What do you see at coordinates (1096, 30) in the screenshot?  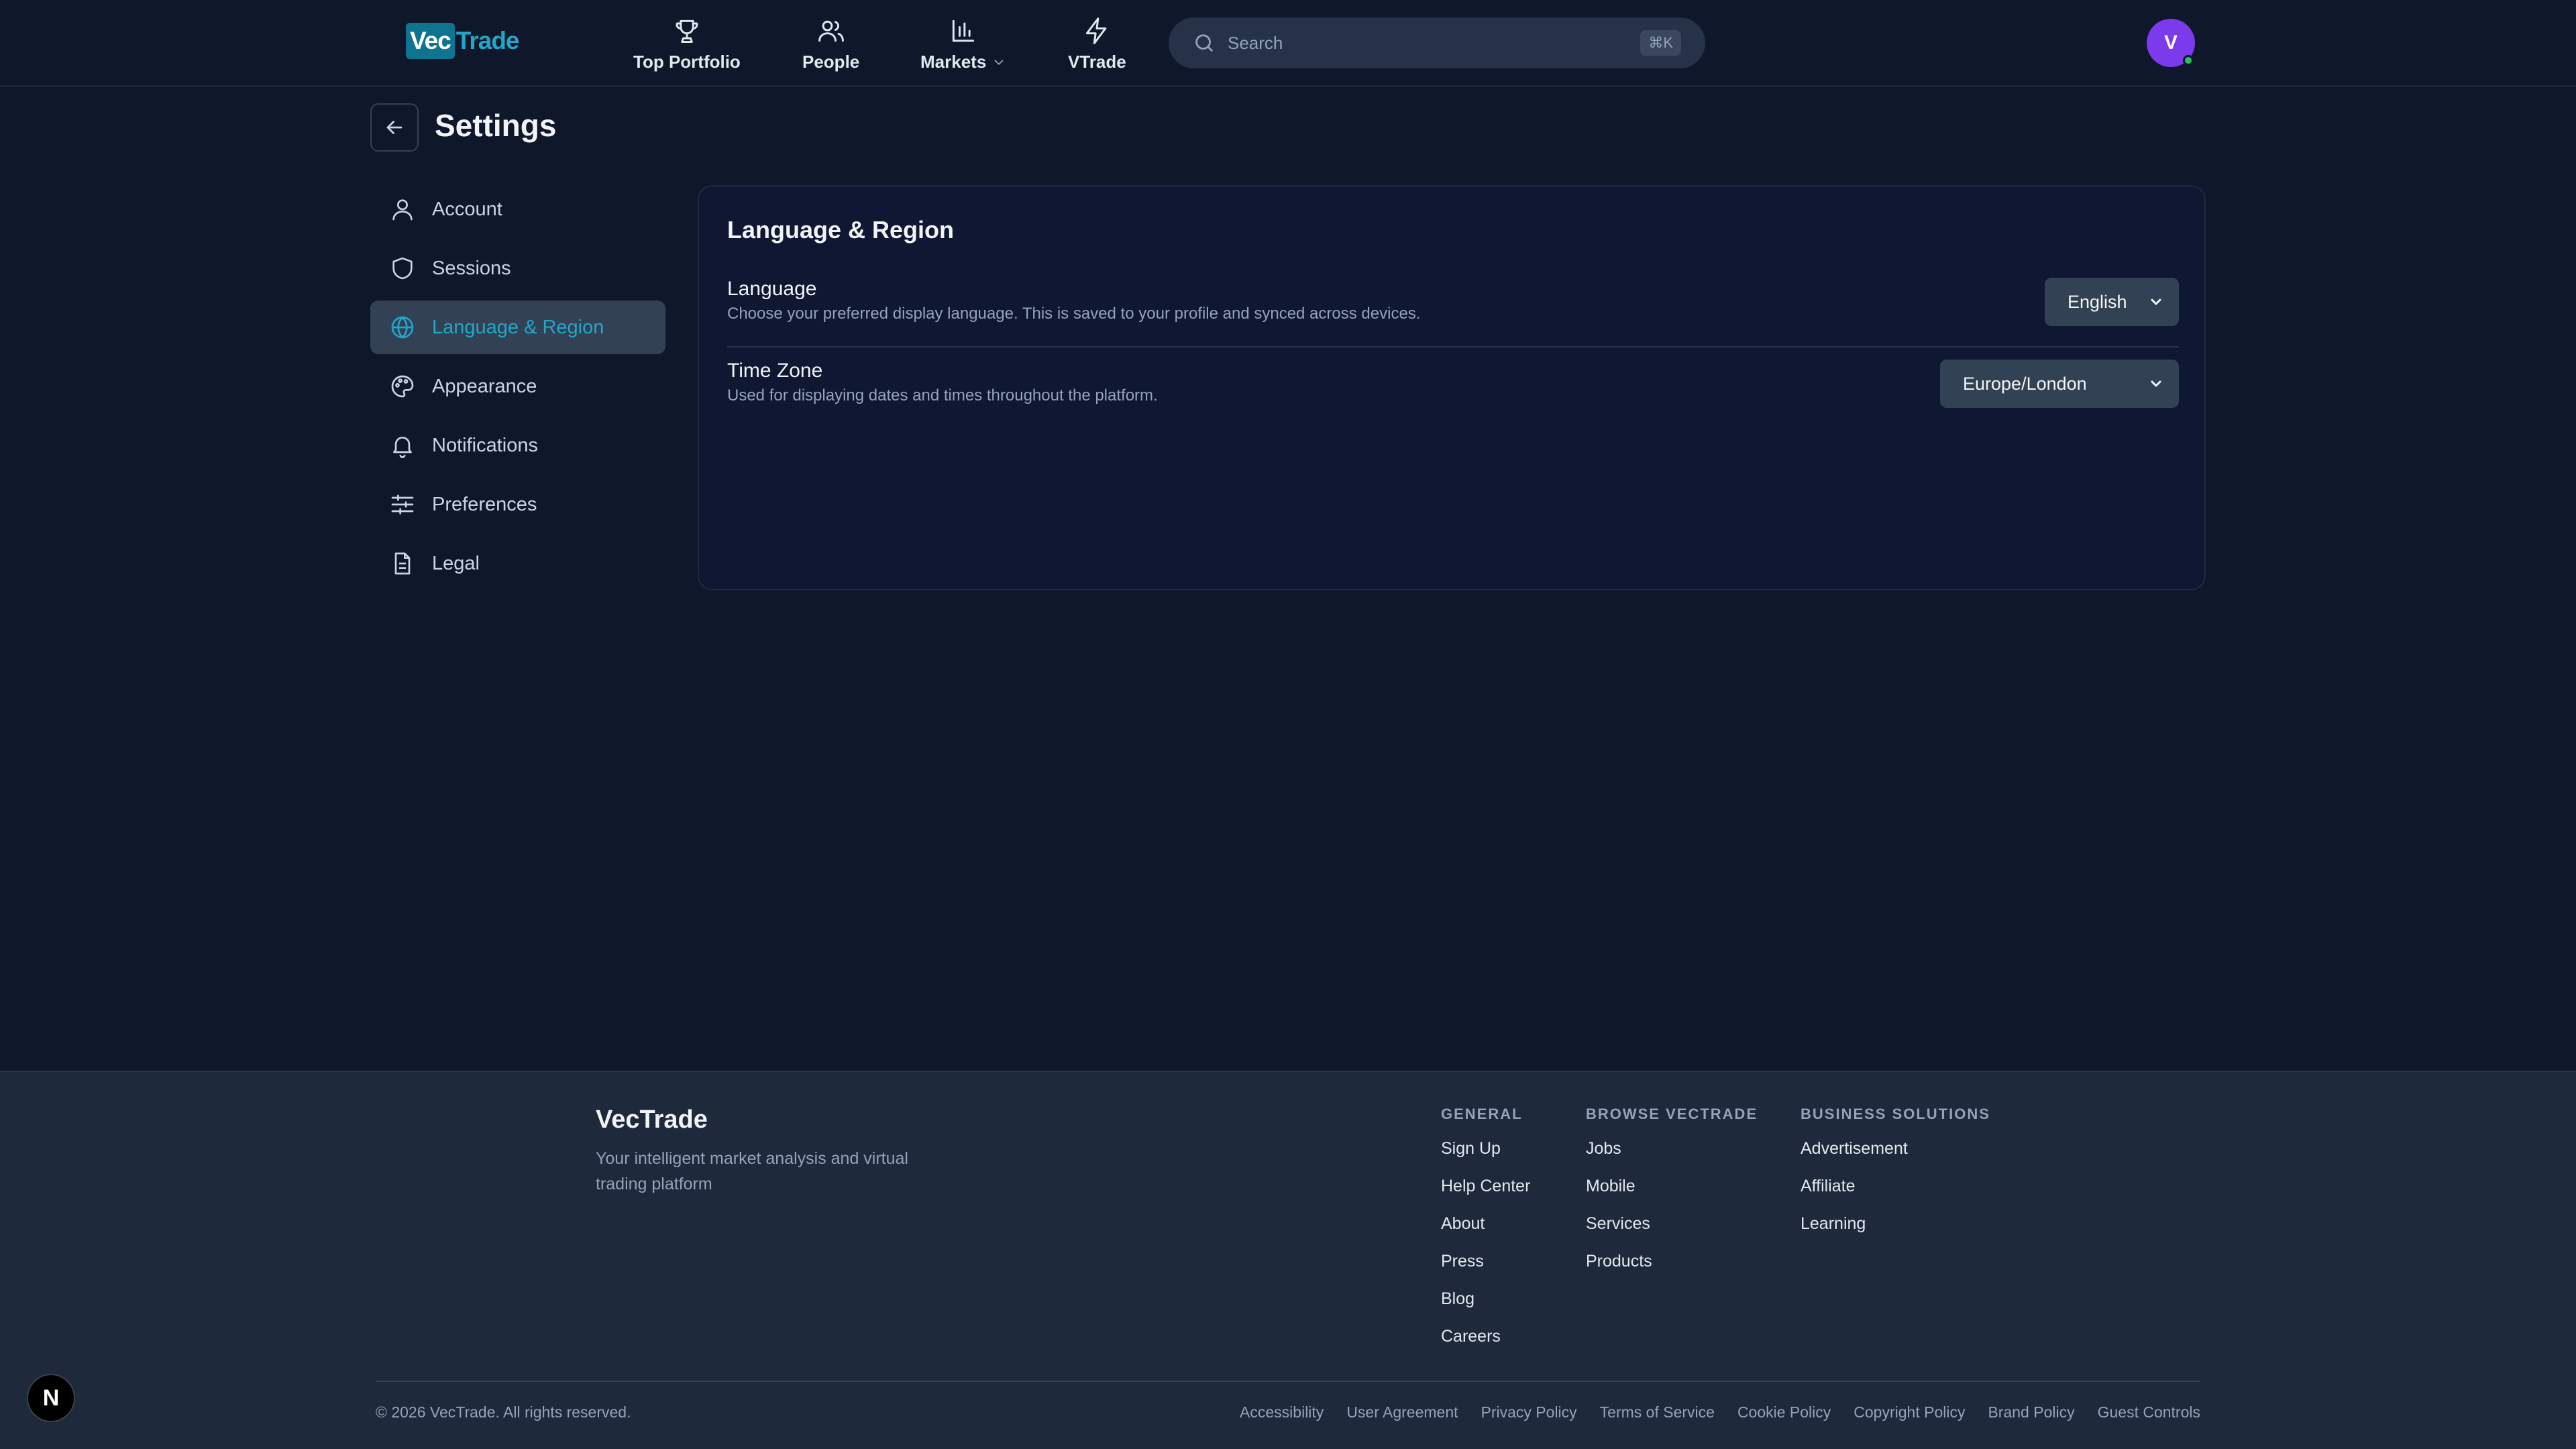 I see `lightning-icon` at bounding box center [1096, 30].